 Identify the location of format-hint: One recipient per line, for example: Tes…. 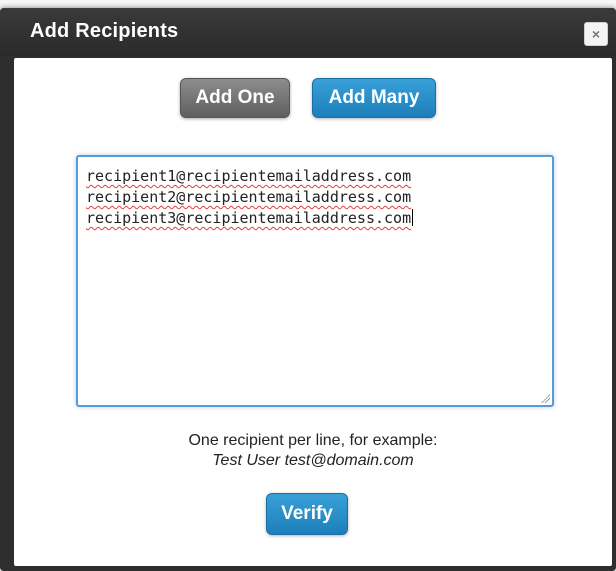
(313, 451).